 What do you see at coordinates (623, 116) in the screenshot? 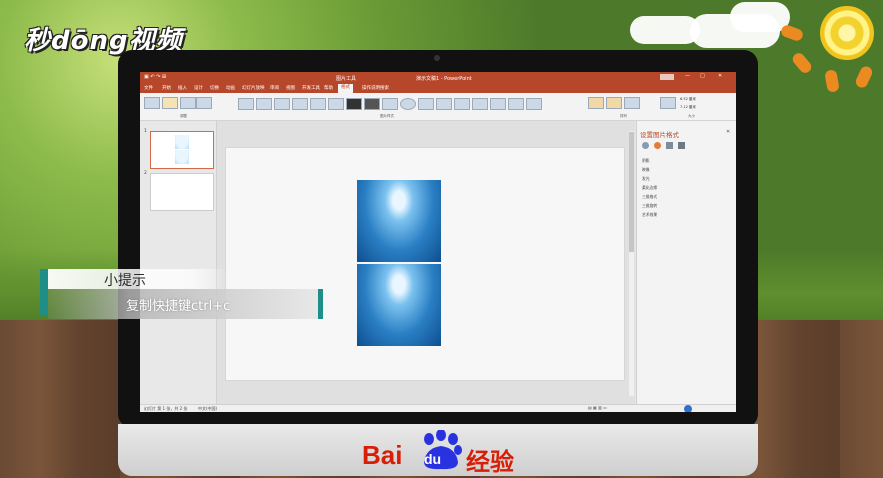
I see `group-arrange-label: 排列` at bounding box center [623, 116].